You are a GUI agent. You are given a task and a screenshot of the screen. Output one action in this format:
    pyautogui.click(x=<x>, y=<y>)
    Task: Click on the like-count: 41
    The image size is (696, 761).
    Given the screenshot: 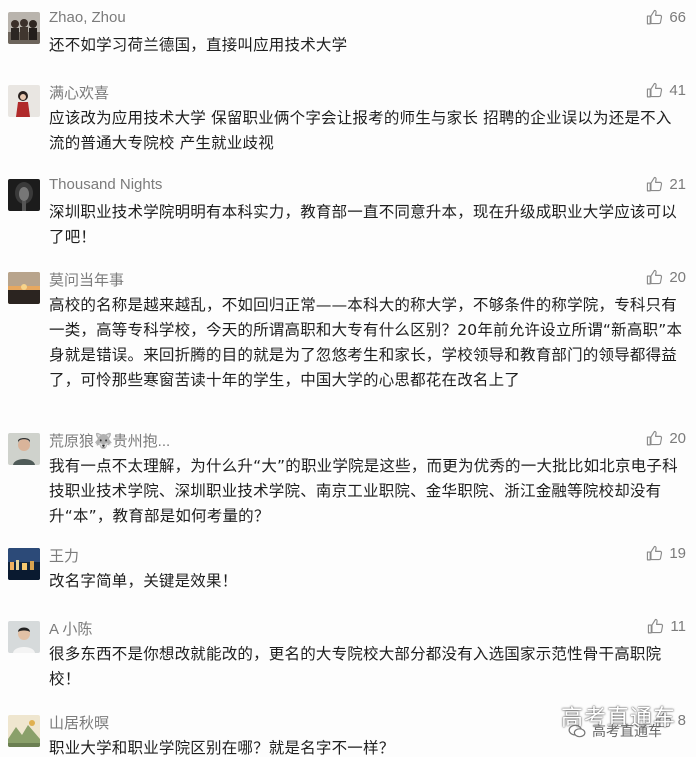 What is the action you would take?
    pyautogui.click(x=677, y=90)
    